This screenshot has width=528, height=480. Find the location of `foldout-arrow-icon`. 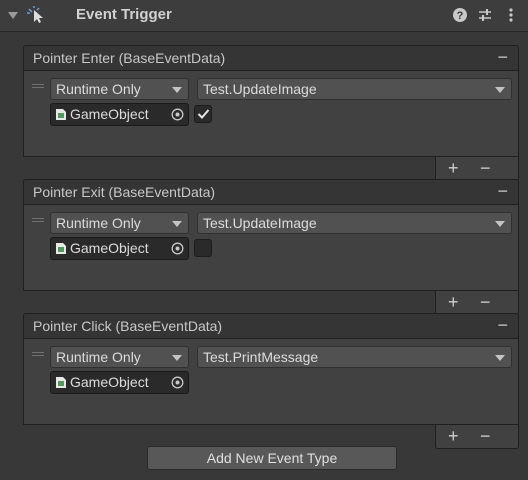

foldout-arrow-icon is located at coordinates (13, 16).